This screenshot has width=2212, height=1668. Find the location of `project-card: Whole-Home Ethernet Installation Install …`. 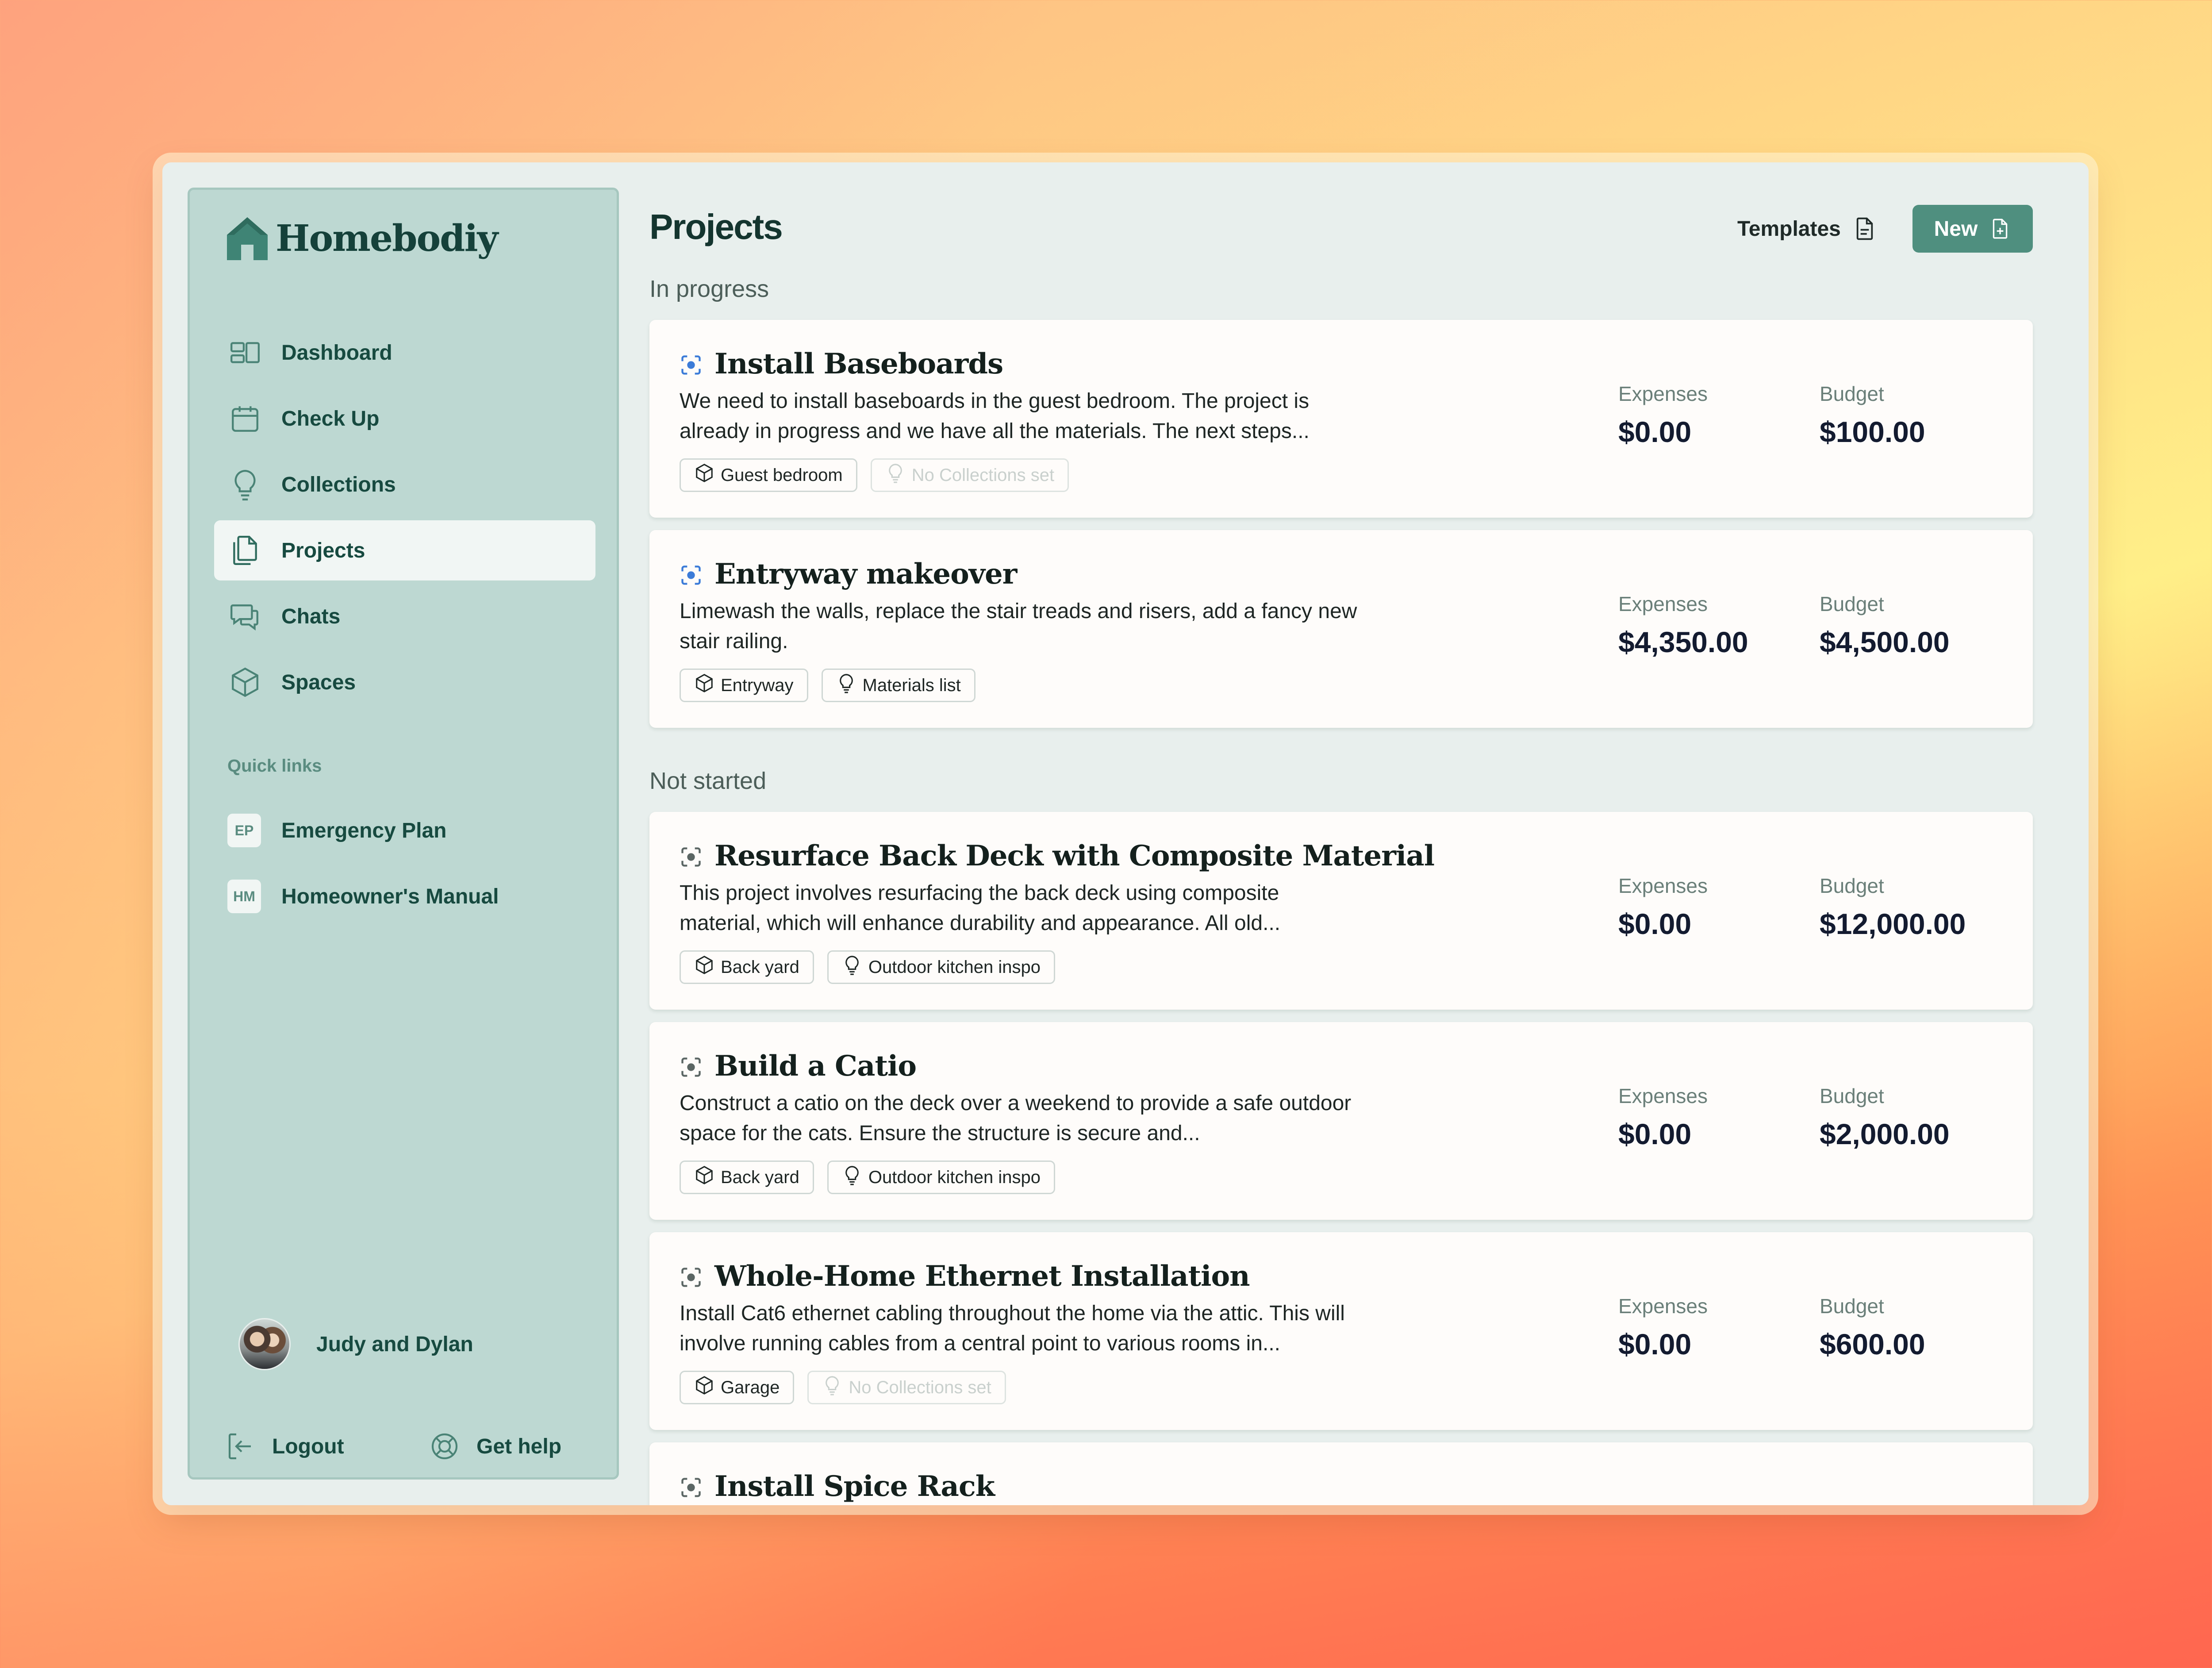

project-card: Whole-Home Ethernet Installation Install … is located at coordinates (1341, 1331).